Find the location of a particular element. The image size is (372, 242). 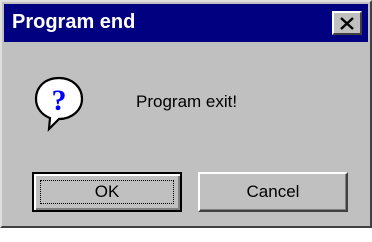

question-icon: ? is located at coordinates (60, 104).